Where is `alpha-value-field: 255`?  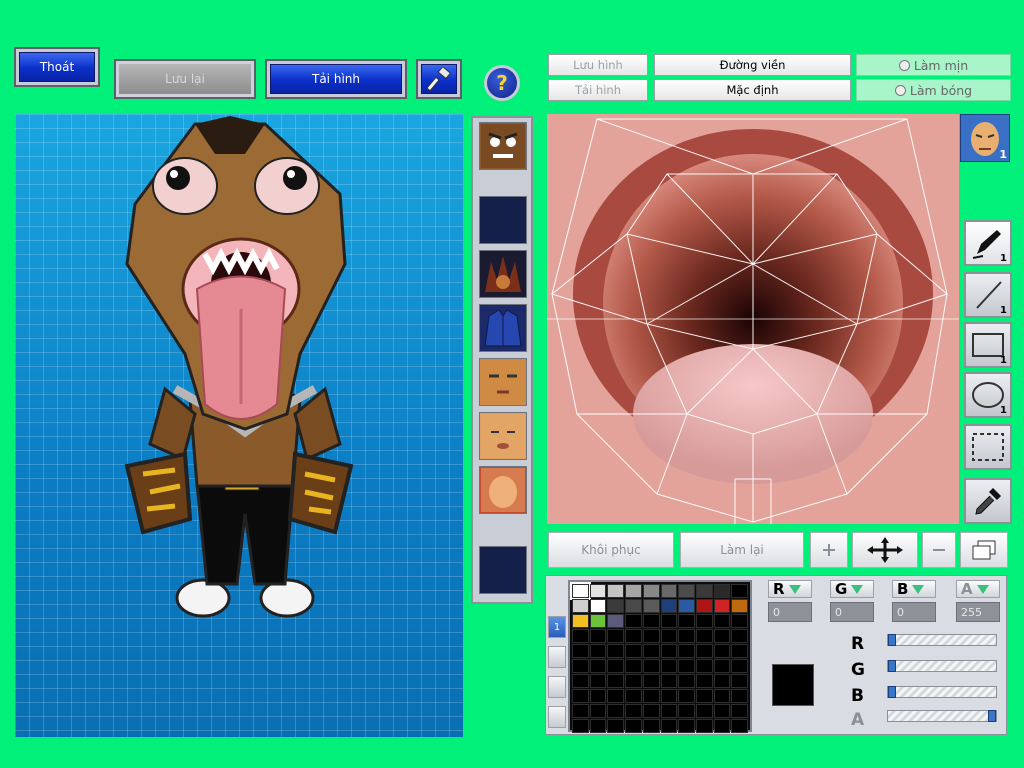 alpha-value-field: 255 is located at coordinates (978, 612).